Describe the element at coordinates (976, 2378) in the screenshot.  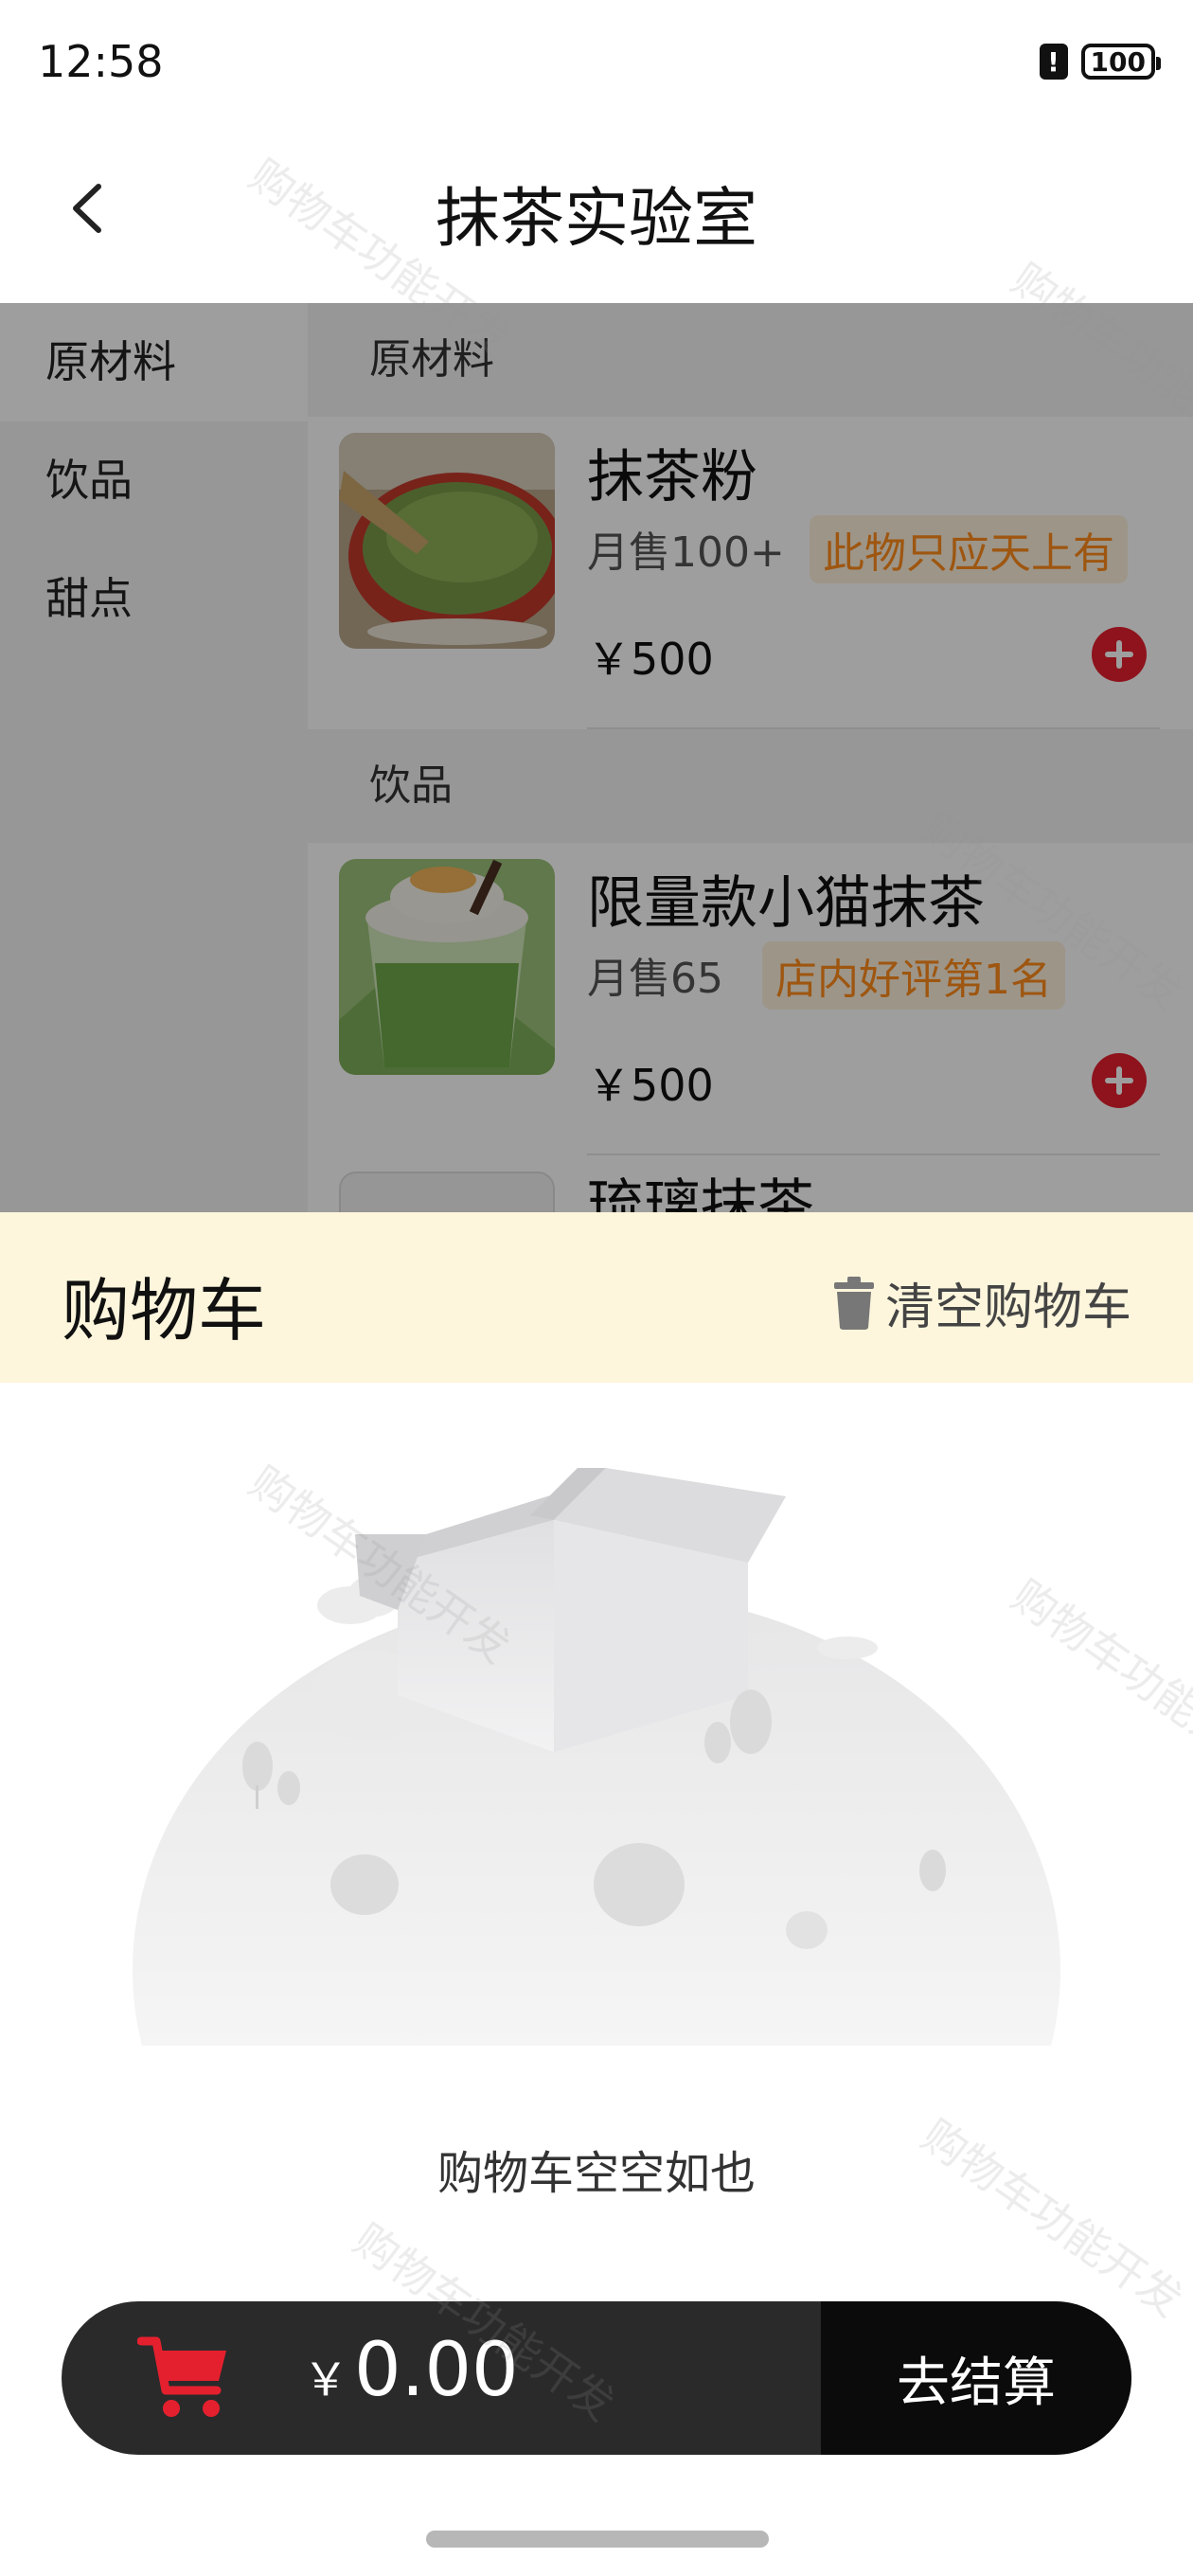
I see `checkout-button: 去结算` at that location.